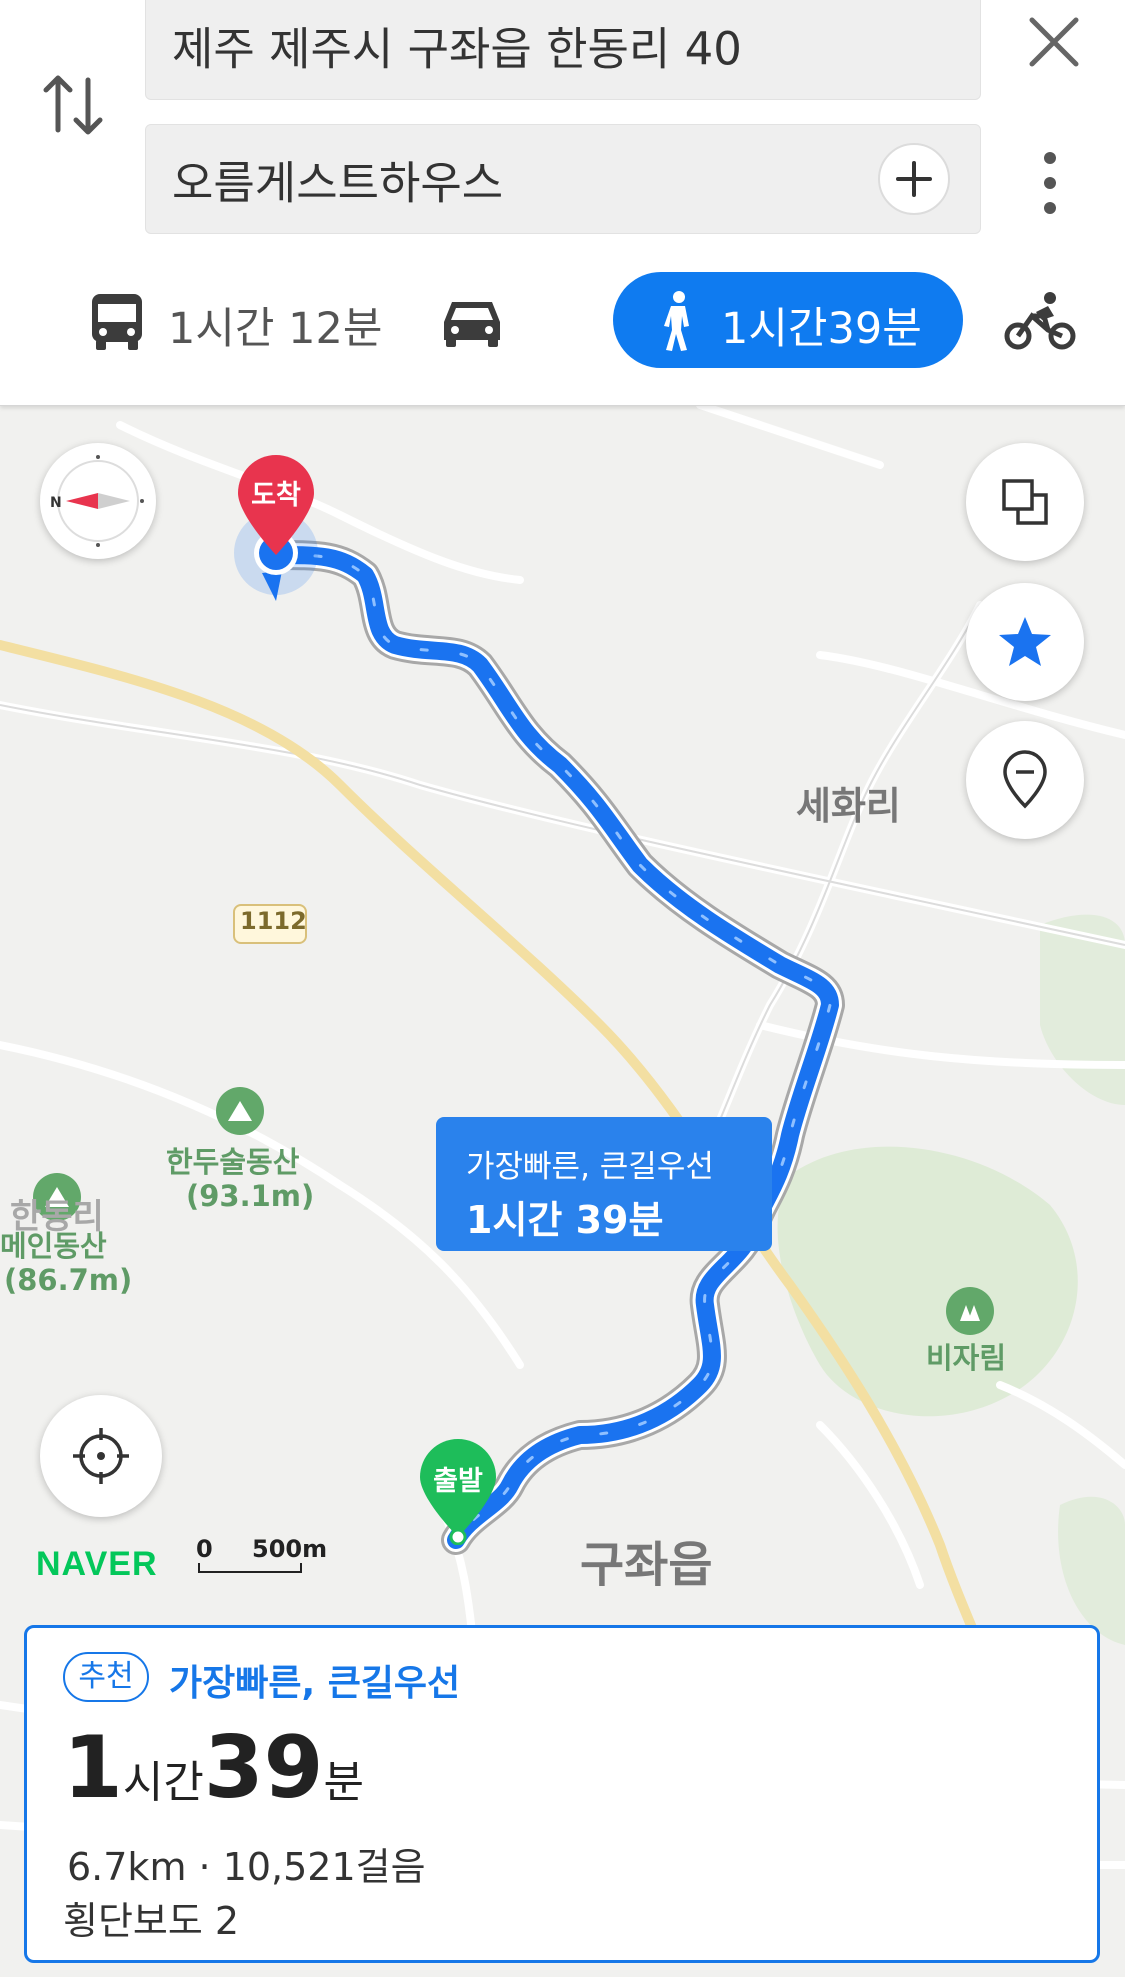  I want to click on walk-icon, so click(676, 321).